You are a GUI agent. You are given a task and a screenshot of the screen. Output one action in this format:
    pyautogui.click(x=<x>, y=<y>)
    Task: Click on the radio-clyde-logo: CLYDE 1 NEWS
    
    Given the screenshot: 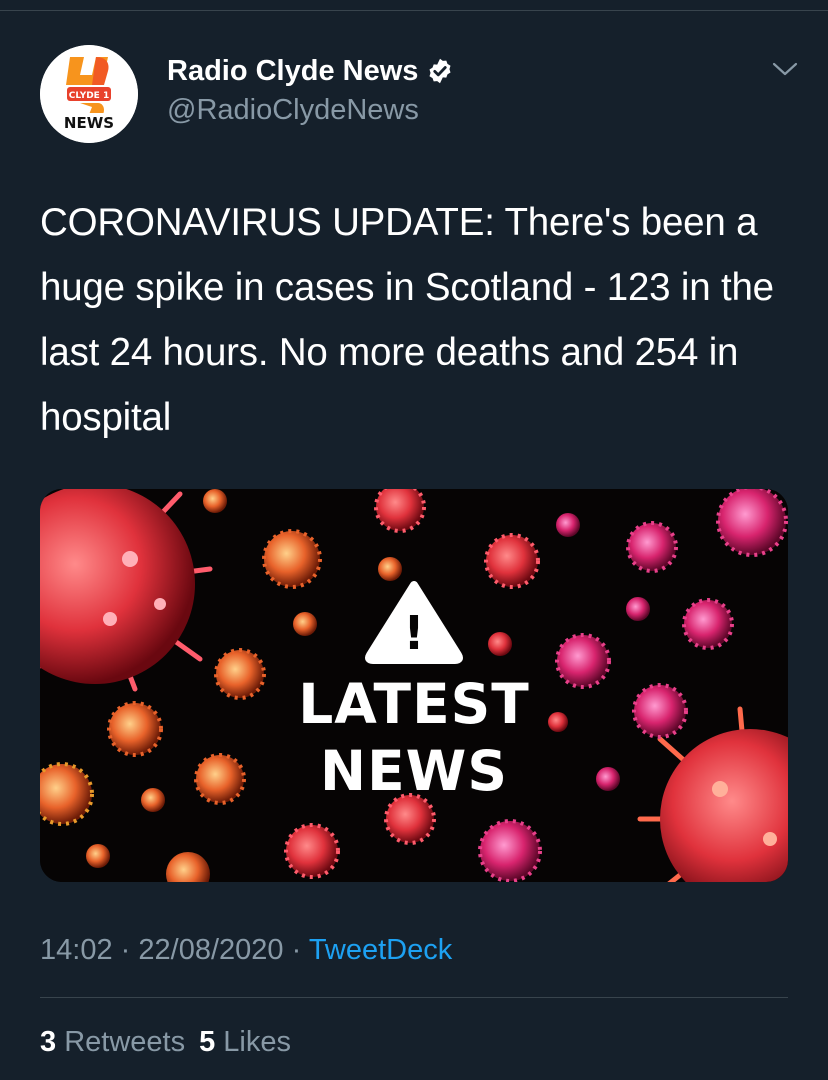 What is the action you would take?
    pyautogui.click(x=89, y=94)
    